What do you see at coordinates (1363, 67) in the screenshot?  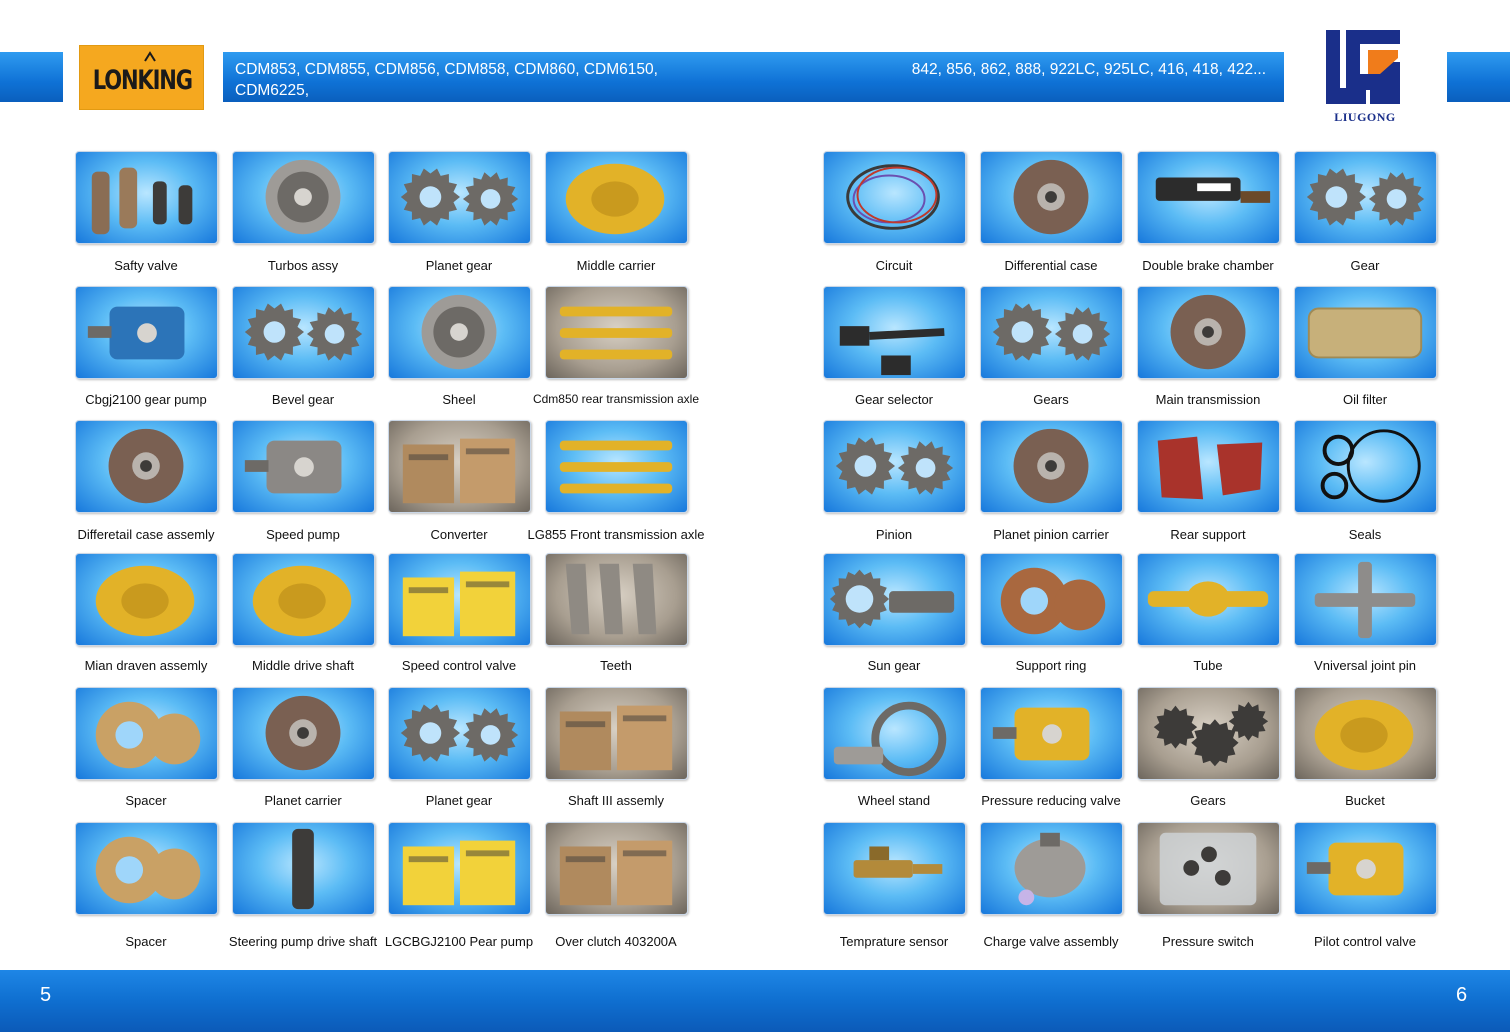 I see `liugong-mark-icon` at bounding box center [1363, 67].